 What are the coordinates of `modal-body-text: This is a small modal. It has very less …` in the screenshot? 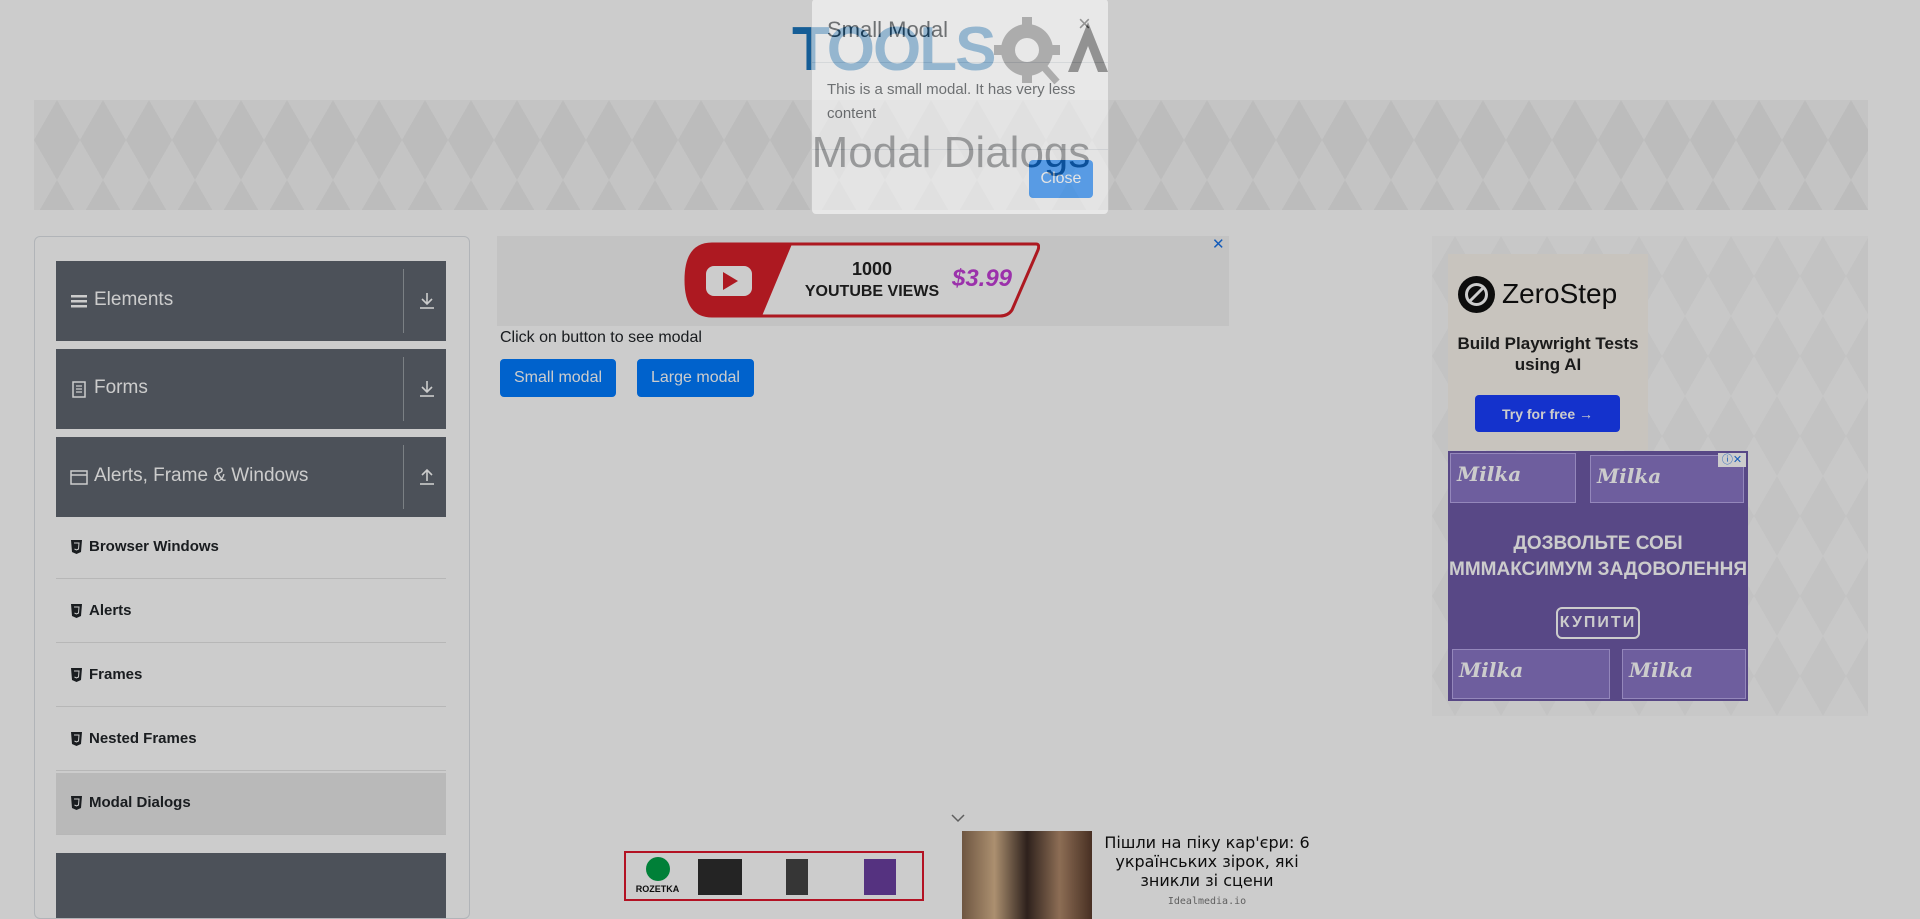 It's located at (951, 101).